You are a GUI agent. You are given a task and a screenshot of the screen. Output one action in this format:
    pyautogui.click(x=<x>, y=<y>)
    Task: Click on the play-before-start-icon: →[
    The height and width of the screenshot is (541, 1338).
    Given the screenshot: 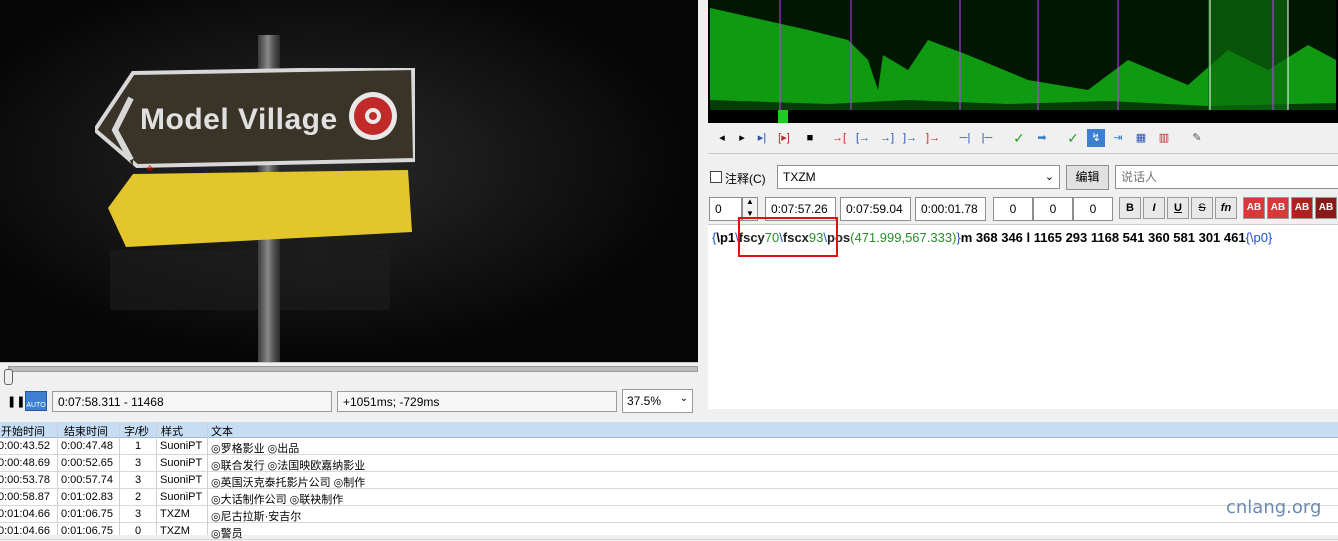 What is the action you would take?
    pyautogui.click(x=839, y=138)
    